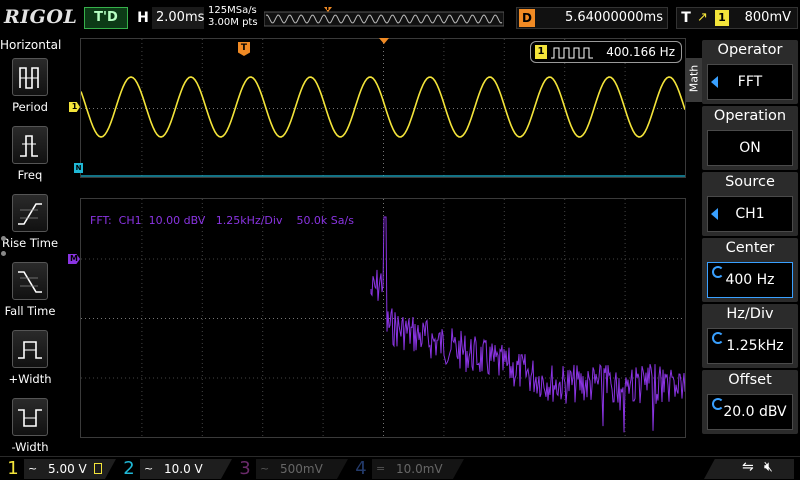  I want to click on measure-fall-time: Fall Time, so click(30, 295).